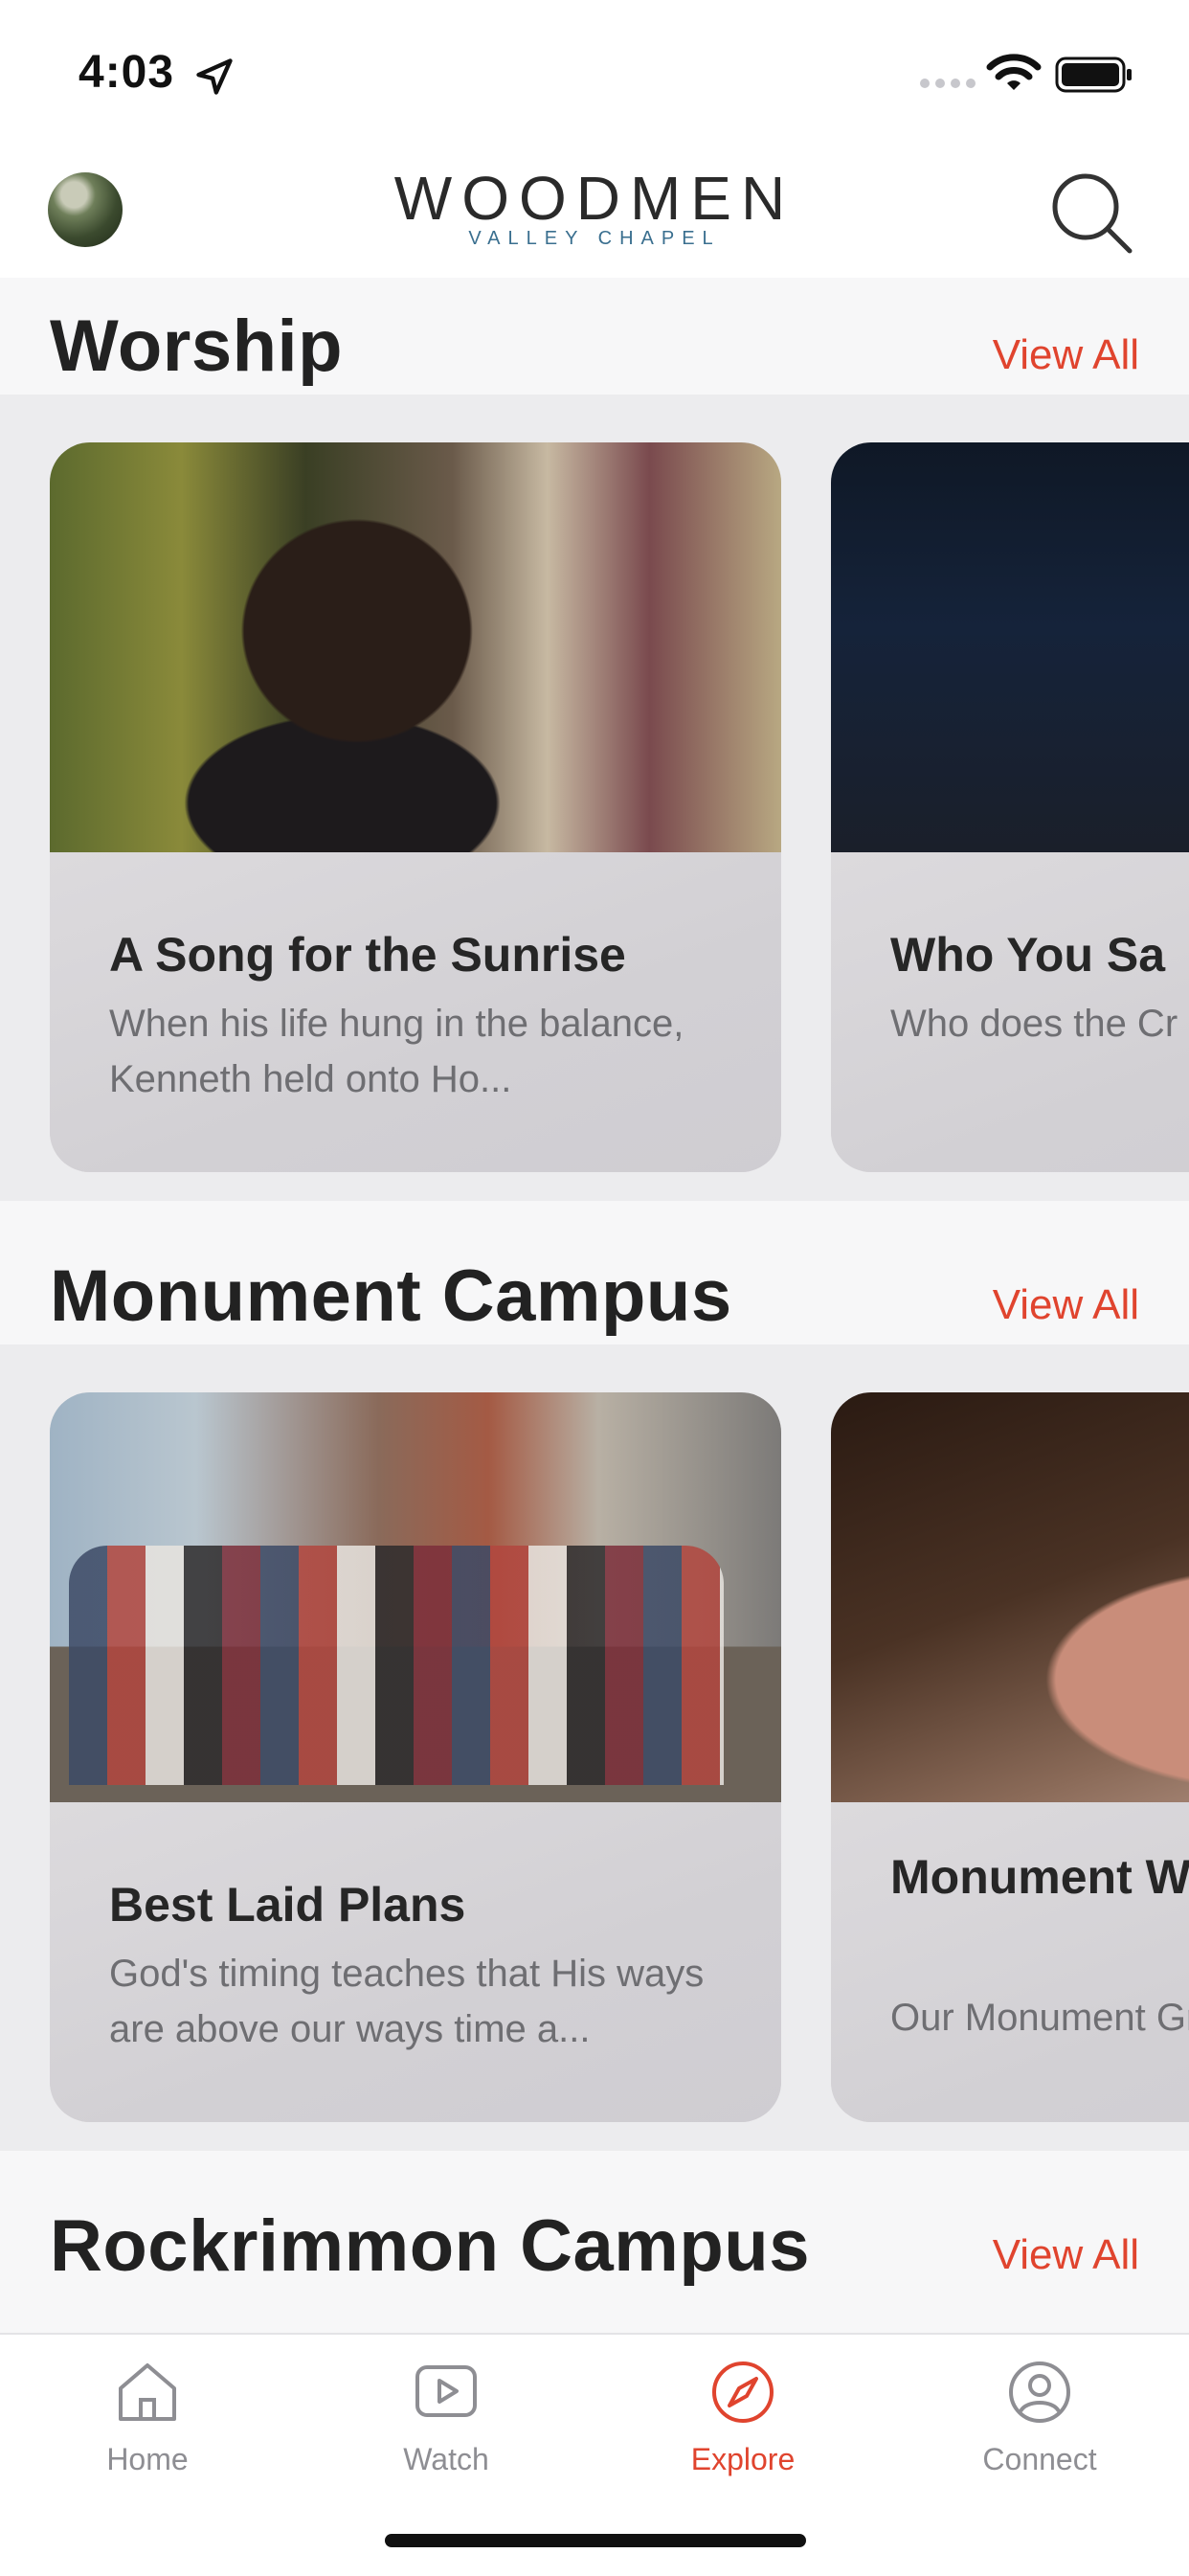 This screenshot has width=1189, height=2576. What do you see at coordinates (446, 2459) in the screenshot?
I see `tab-label: Watch` at bounding box center [446, 2459].